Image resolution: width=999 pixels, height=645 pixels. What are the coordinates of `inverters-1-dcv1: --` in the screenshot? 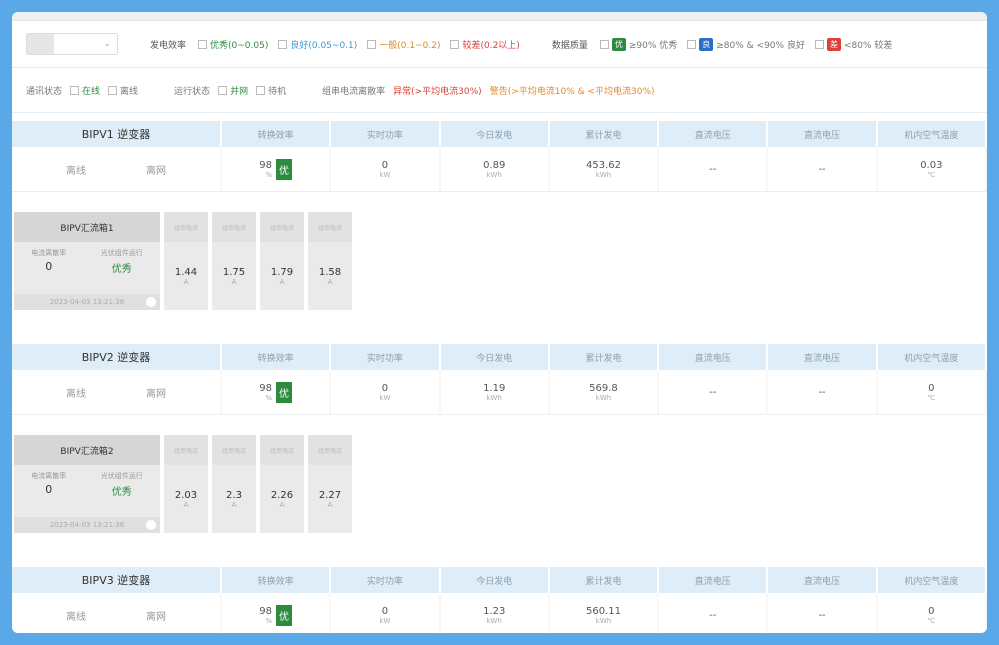 It's located at (713, 392).